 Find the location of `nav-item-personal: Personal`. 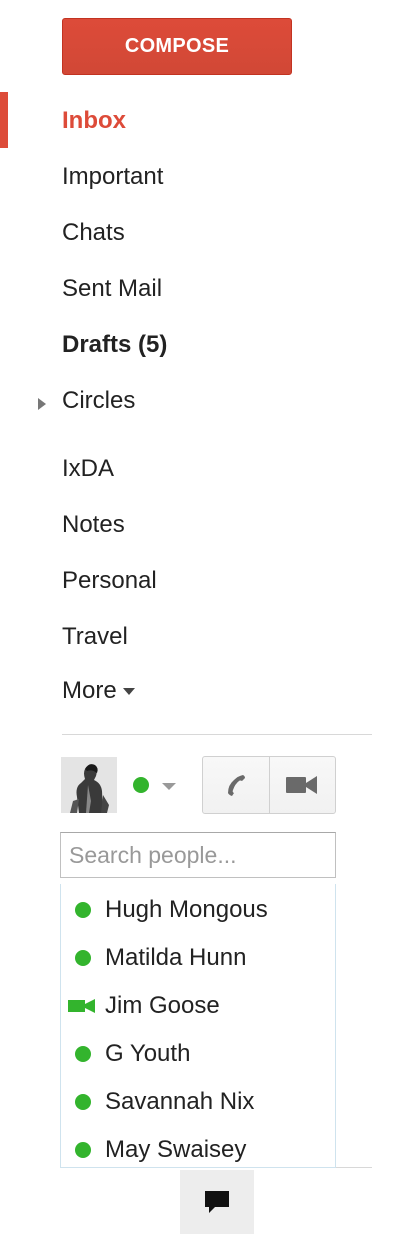

nav-item-personal: Personal is located at coordinates (109, 581).